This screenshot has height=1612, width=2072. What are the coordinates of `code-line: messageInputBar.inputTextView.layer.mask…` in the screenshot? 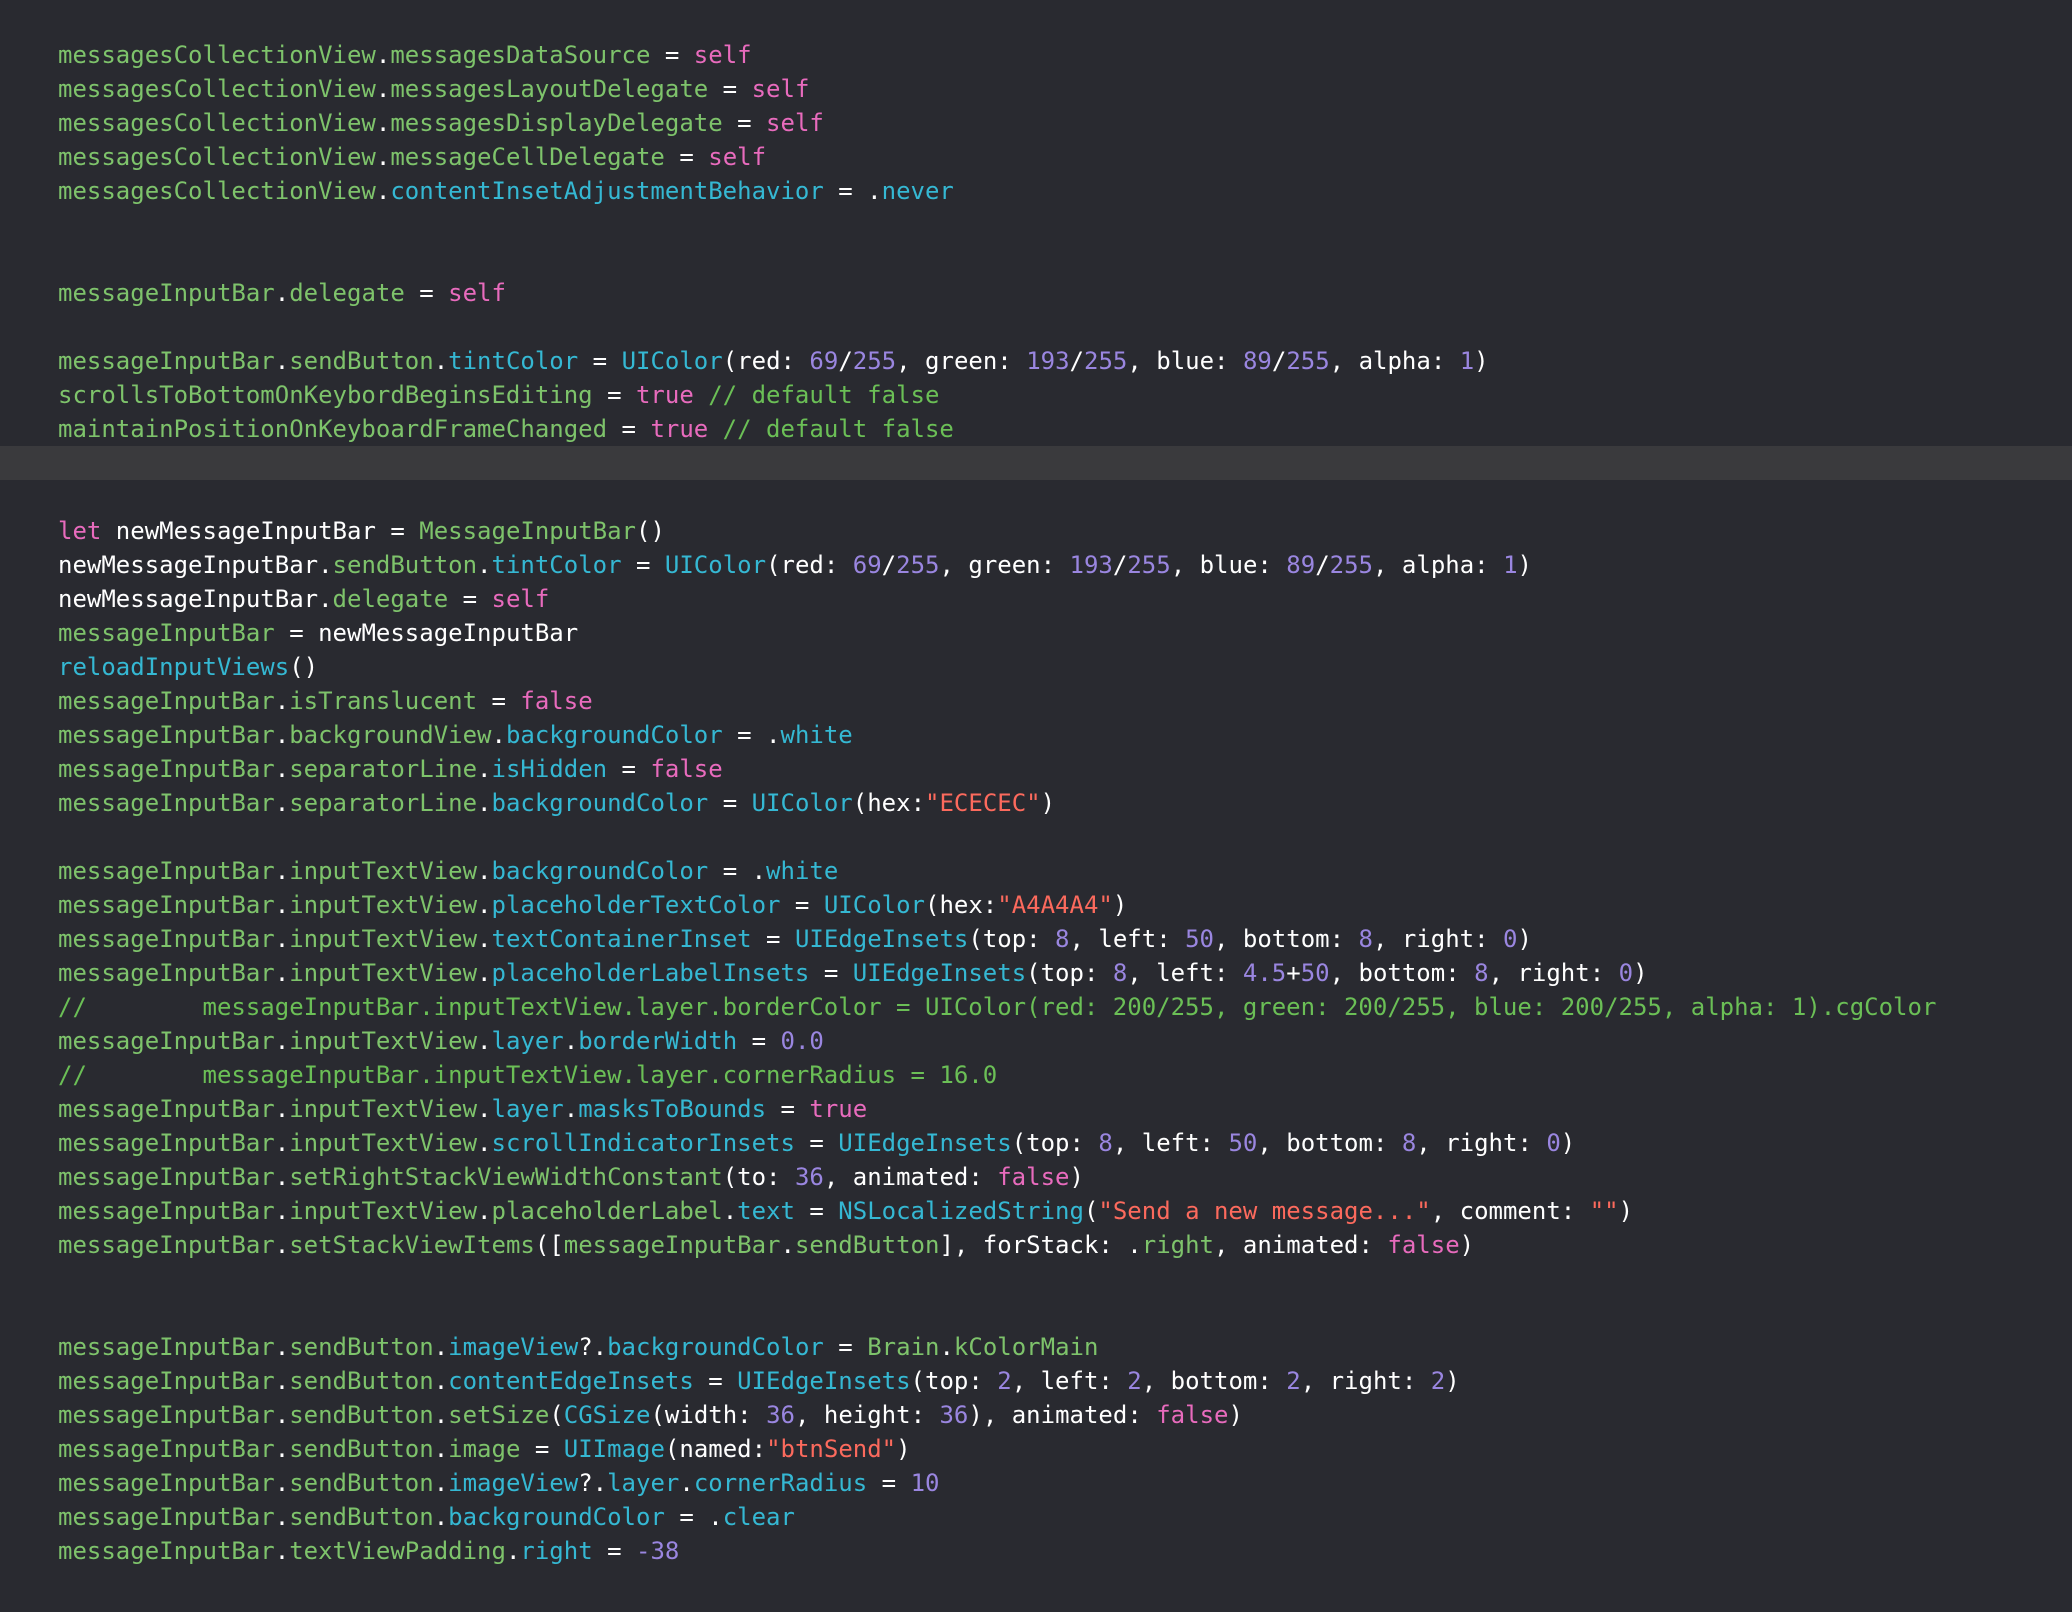 It's located at (1036, 1109).